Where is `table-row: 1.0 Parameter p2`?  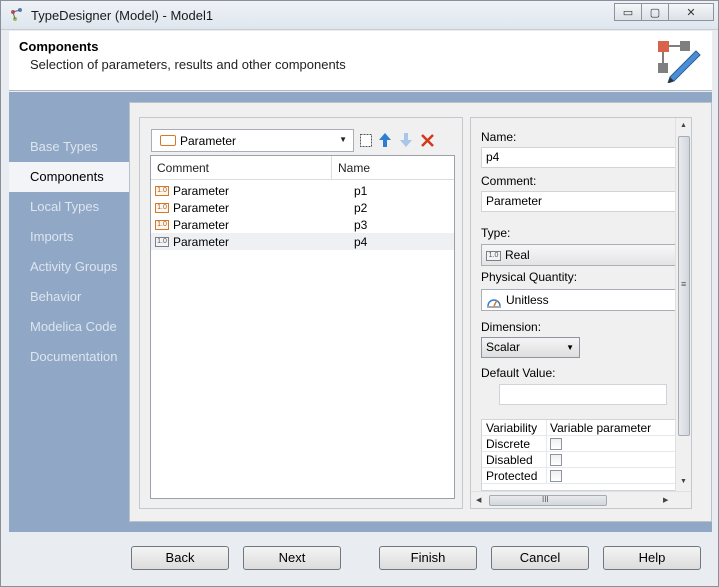 table-row: 1.0 Parameter p2 is located at coordinates (302, 207).